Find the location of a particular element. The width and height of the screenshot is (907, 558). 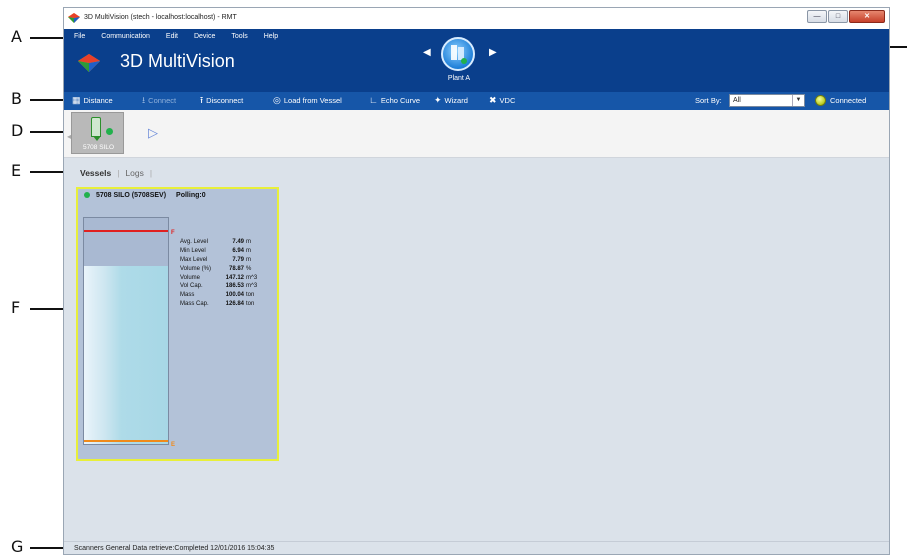

stat-row: Min Level 6.94 m is located at coordinates (227, 252).